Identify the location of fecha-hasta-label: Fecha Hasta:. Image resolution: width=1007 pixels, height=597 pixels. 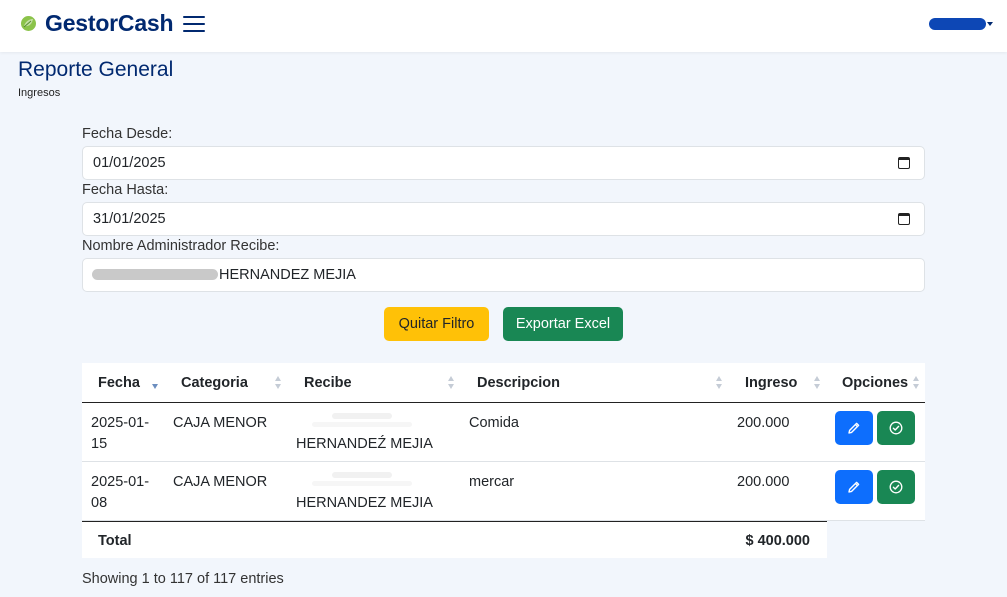
(125, 190).